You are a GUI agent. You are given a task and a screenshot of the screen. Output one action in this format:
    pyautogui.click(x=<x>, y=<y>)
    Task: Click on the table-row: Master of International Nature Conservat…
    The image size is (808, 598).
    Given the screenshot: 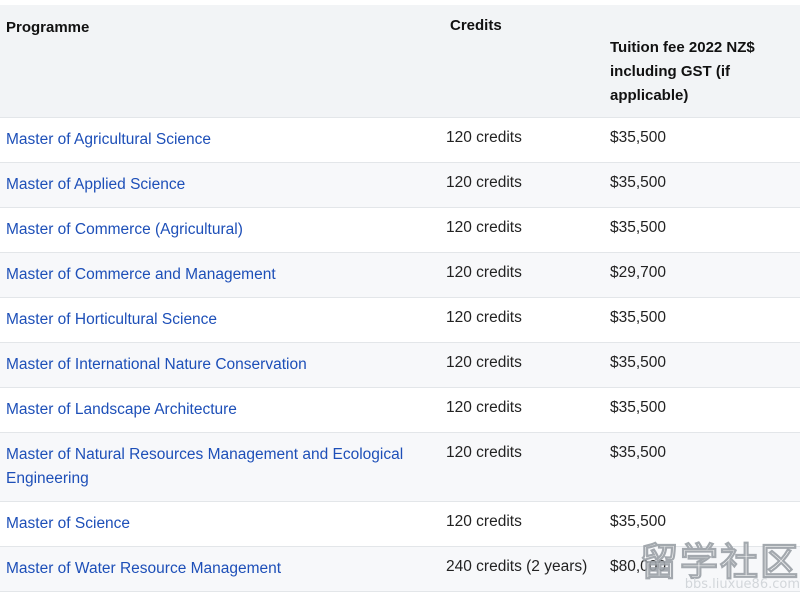 What is the action you would take?
    pyautogui.click(x=400, y=365)
    